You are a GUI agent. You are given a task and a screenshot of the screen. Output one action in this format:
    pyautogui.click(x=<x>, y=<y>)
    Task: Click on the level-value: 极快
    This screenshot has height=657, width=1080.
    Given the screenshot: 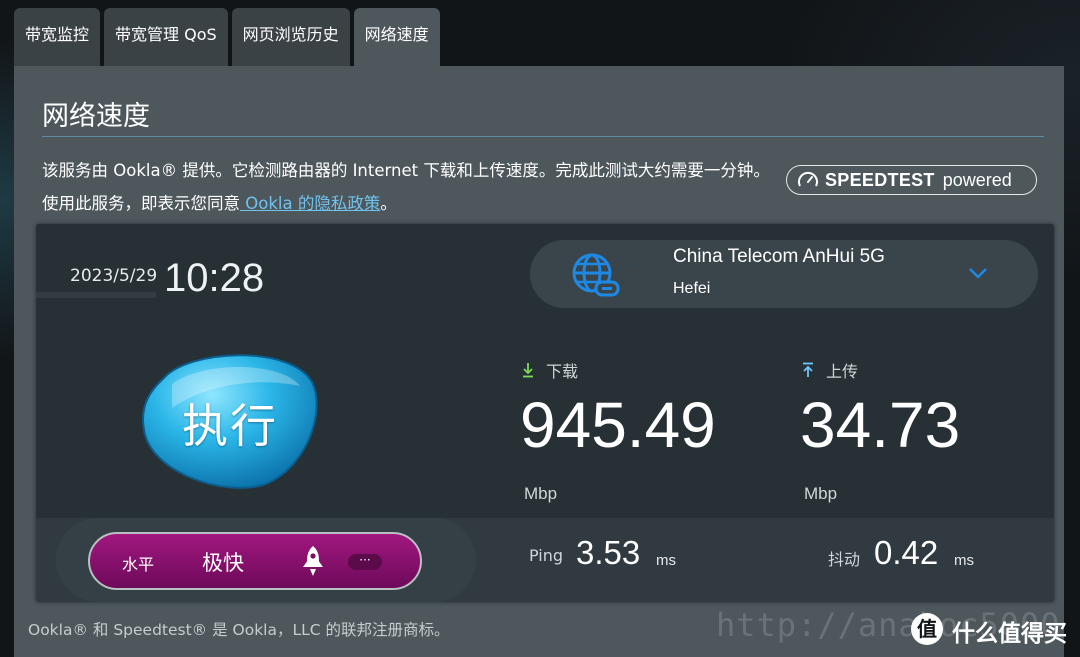 What is the action you would take?
    pyautogui.click(x=223, y=563)
    